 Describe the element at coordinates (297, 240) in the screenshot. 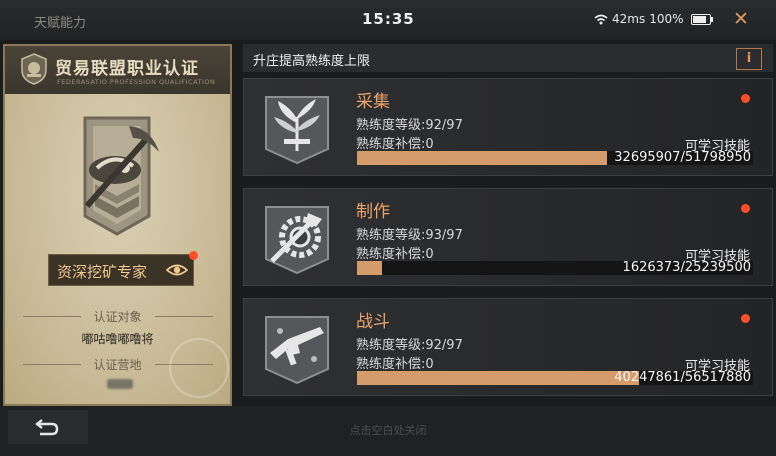

I see `crafting-icon` at that location.